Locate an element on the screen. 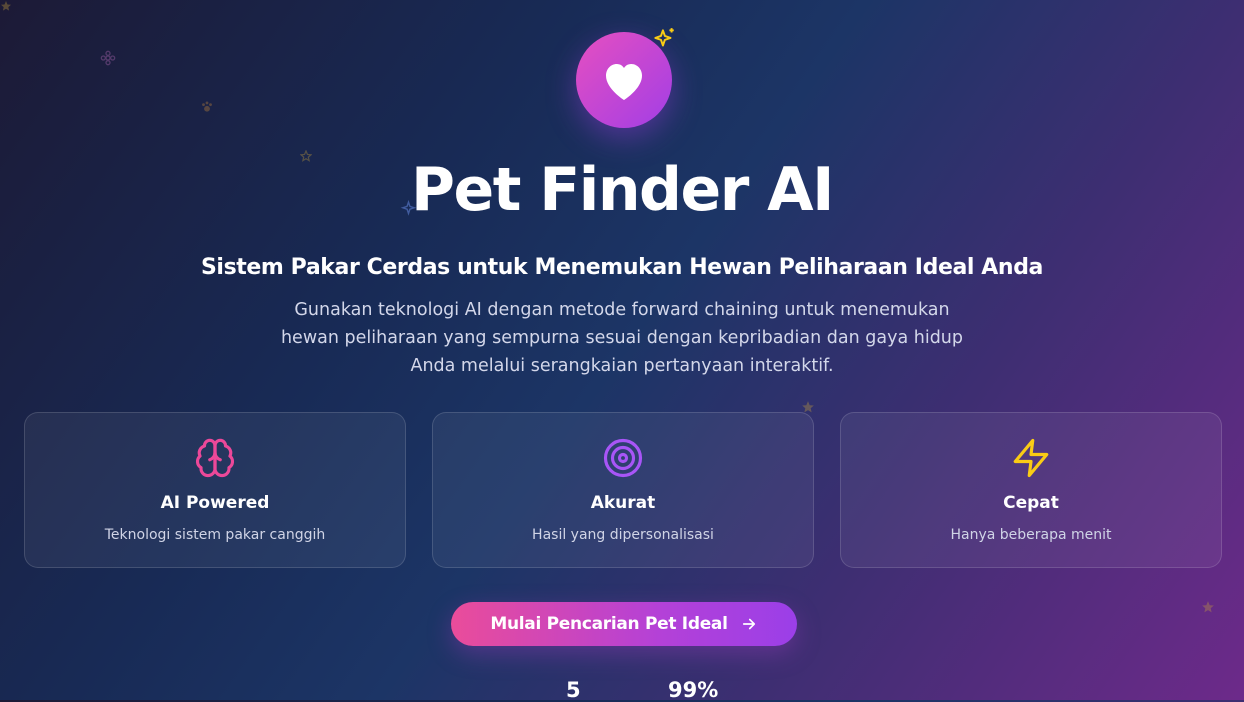 Image resolution: width=1244 pixels, height=702 pixels. feature-card-akurat: Akurat Hasil yang dipersonalisasi is located at coordinates (623, 490).